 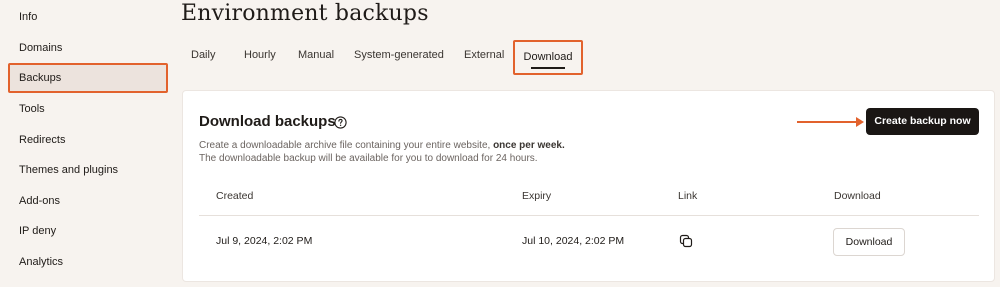 I want to click on column-header-expiry: Expiry, so click(x=537, y=196).